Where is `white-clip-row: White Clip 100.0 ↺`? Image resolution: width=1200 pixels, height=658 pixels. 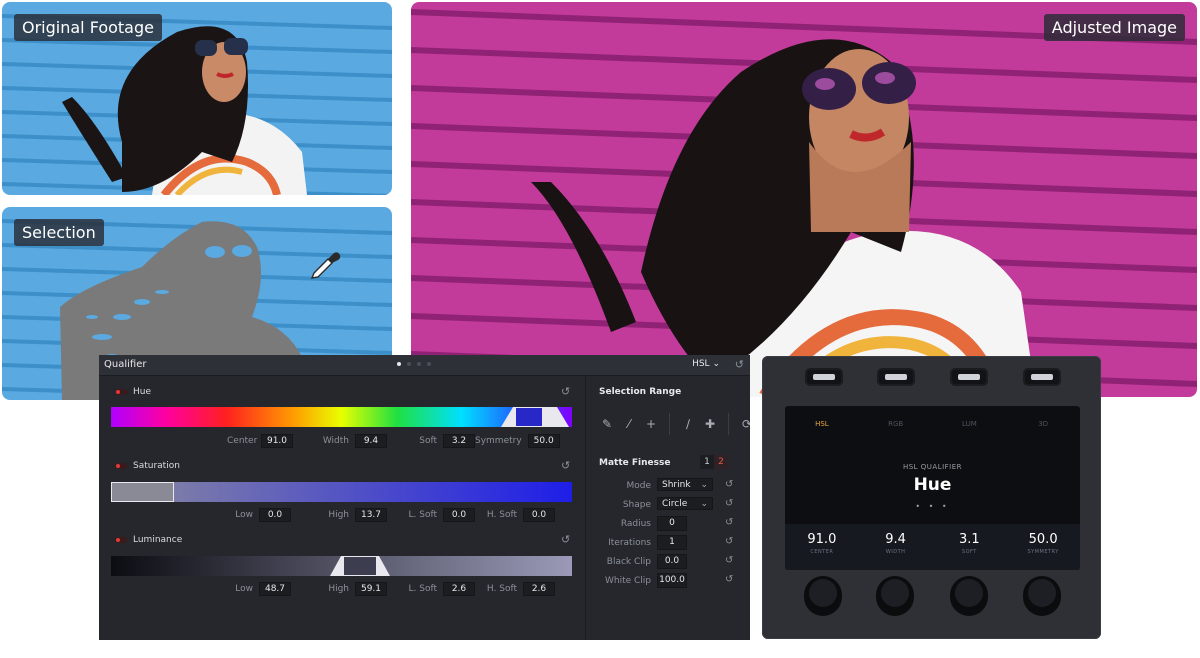 white-clip-row: White Clip 100.0 ↺ is located at coordinates (669, 580).